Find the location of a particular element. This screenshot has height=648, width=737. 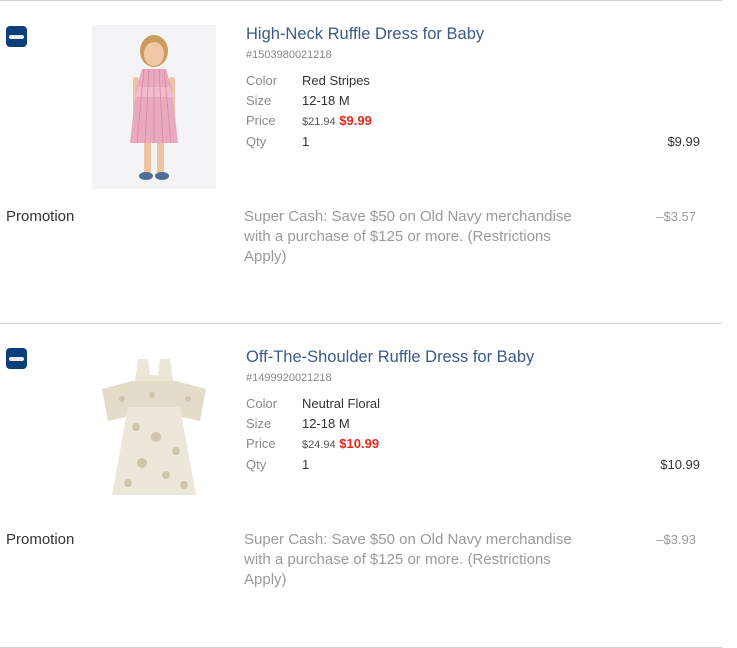

product-sku: #1503980021218 is located at coordinates (289, 55).